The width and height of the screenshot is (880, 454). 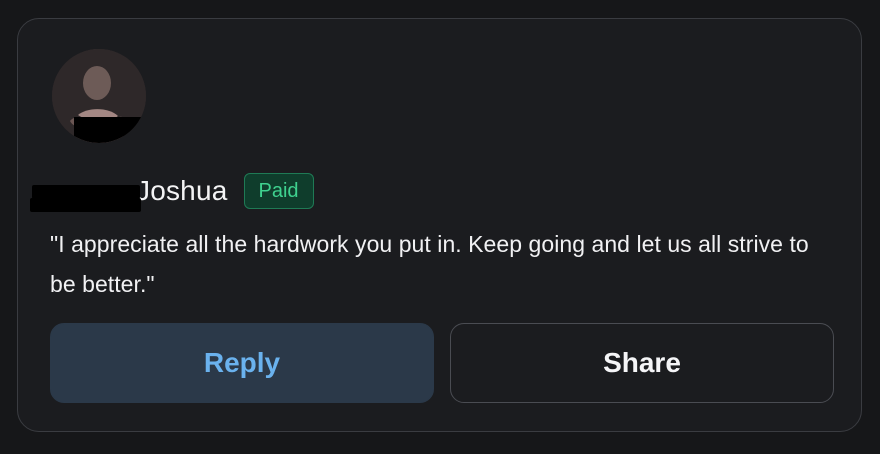 What do you see at coordinates (110, 130) in the screenshot?
I see `avatar-redaction-bar` at bounding box center [110, 130].